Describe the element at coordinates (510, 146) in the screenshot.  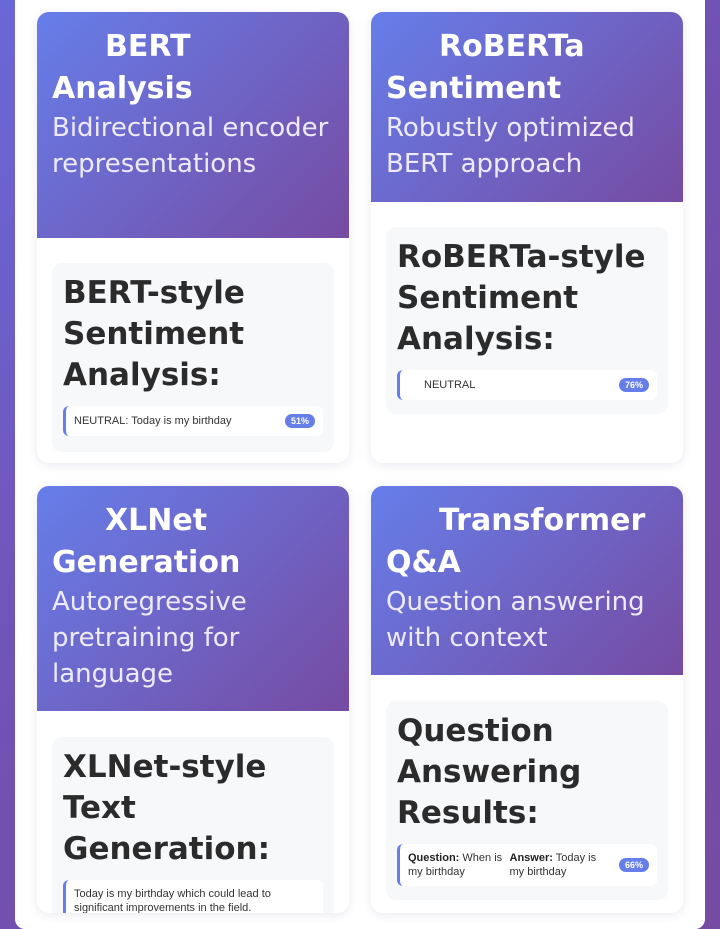
I see `roberta-card-subtitle: Robustly optimized BERT approach` at that location.